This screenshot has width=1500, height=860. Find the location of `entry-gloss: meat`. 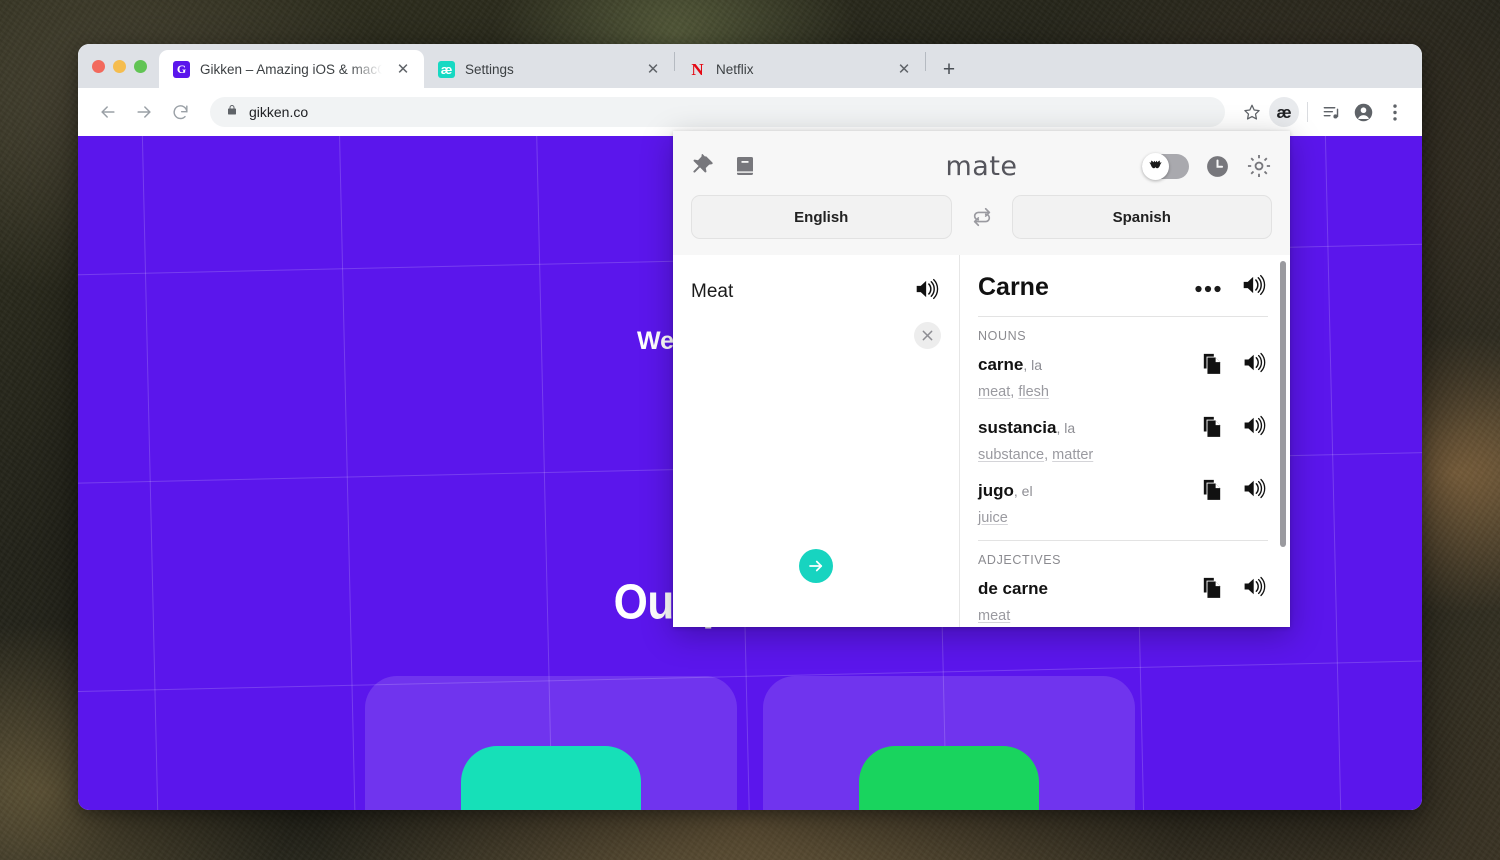

entry-gloss: meat is located at coordinates (1123, 616).